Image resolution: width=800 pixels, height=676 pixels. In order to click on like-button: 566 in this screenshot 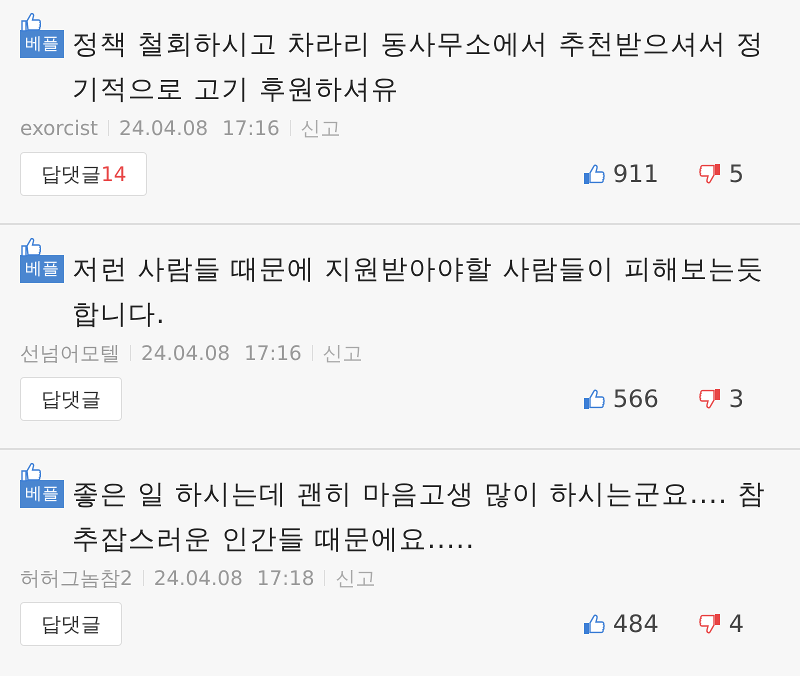, I will do `click(620, 399)`.